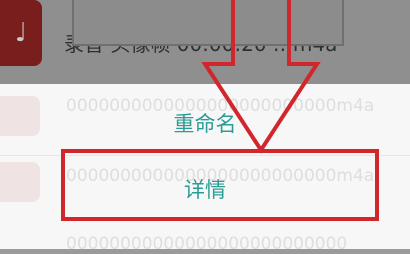 The height and width of the screenshot is (254, 410). I want to click on audio-file-thumbnail: ♩, so click(21, 33).